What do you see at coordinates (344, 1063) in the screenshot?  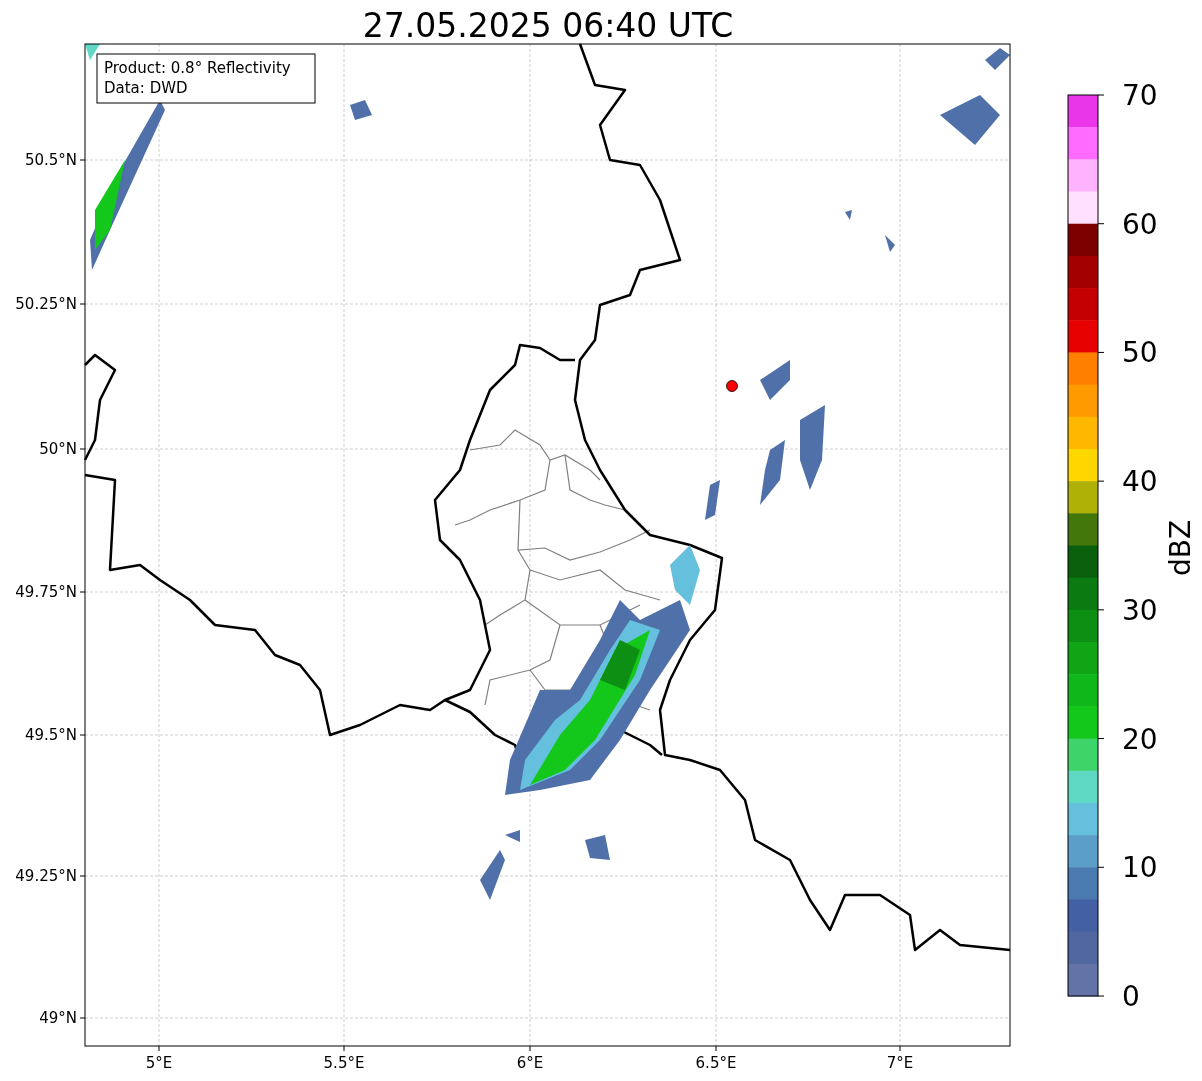 I see `axis-tick-label: 5.5°E` at bounding box center [344, 1063].